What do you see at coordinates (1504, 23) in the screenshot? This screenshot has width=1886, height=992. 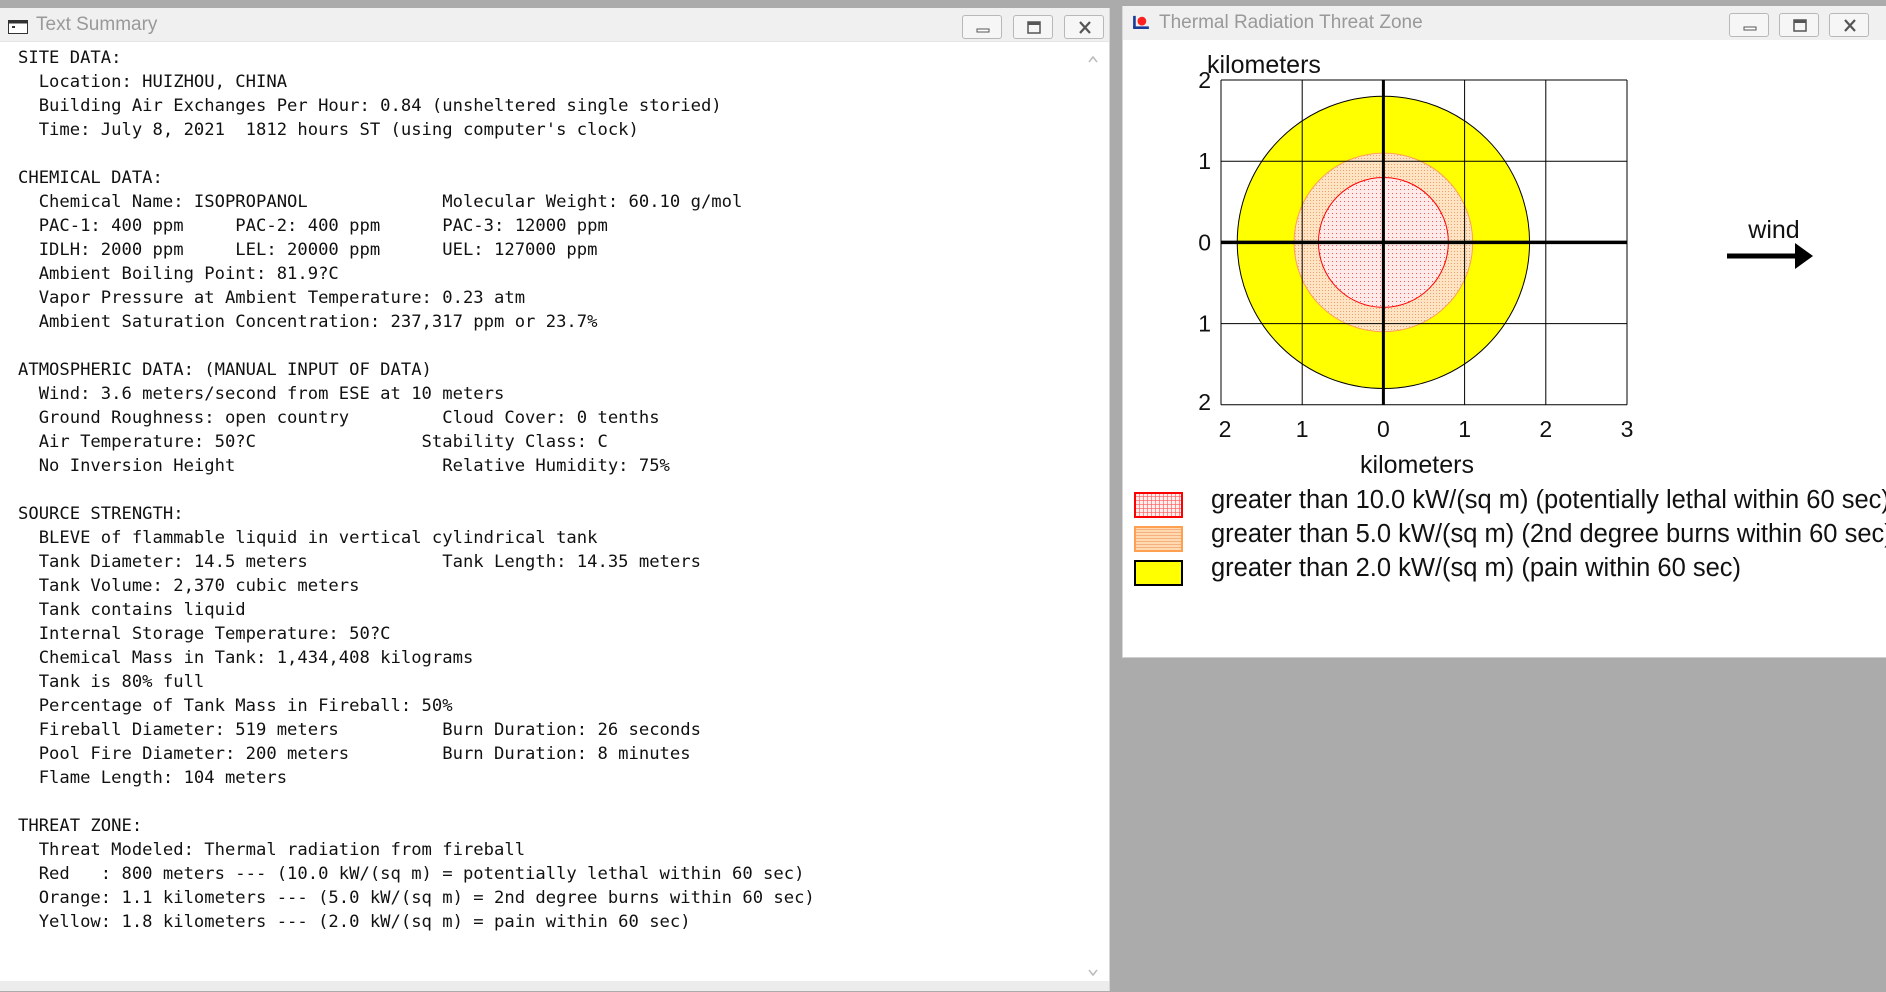 I see `threat-zone-titlebar: Thermal Radiation Threat Zone` at bounding box center [1504, 23].